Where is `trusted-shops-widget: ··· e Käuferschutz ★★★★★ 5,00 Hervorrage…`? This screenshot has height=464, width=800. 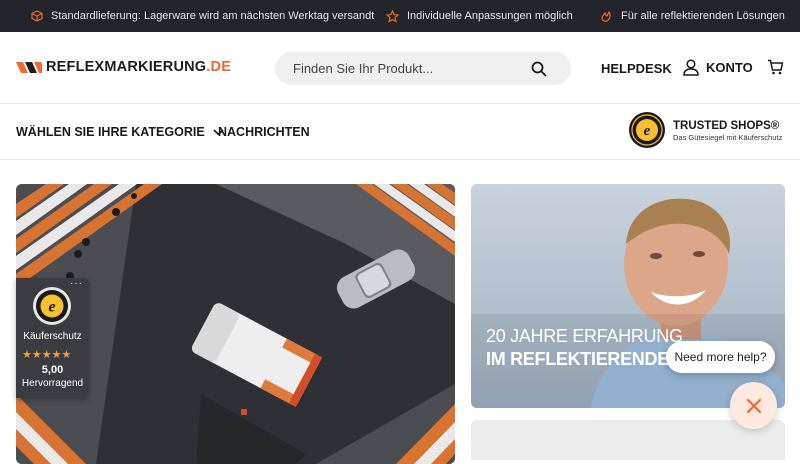
trusted-shops-widget: ··· e Käuferschutz ★★★★★ 5,00 Hervorrage… is located at coordinates (52, 338).